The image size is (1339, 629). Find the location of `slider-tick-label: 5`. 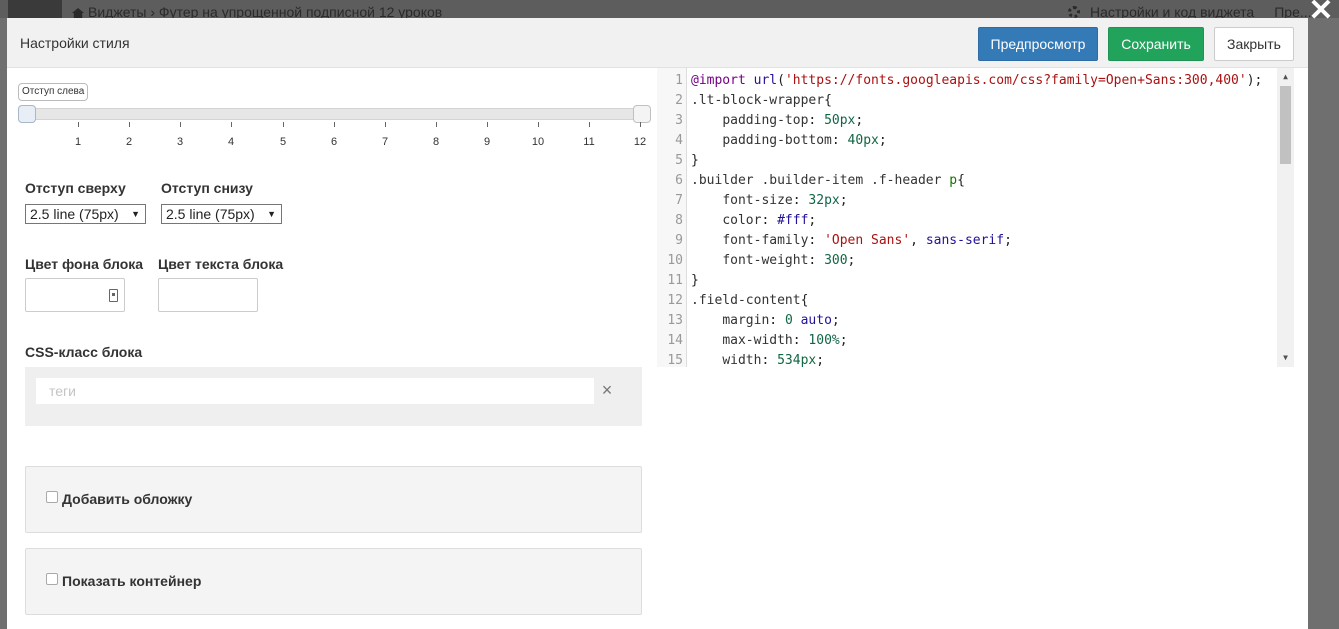

slider-tick-label: 5 is located at coordinates (283, 142).